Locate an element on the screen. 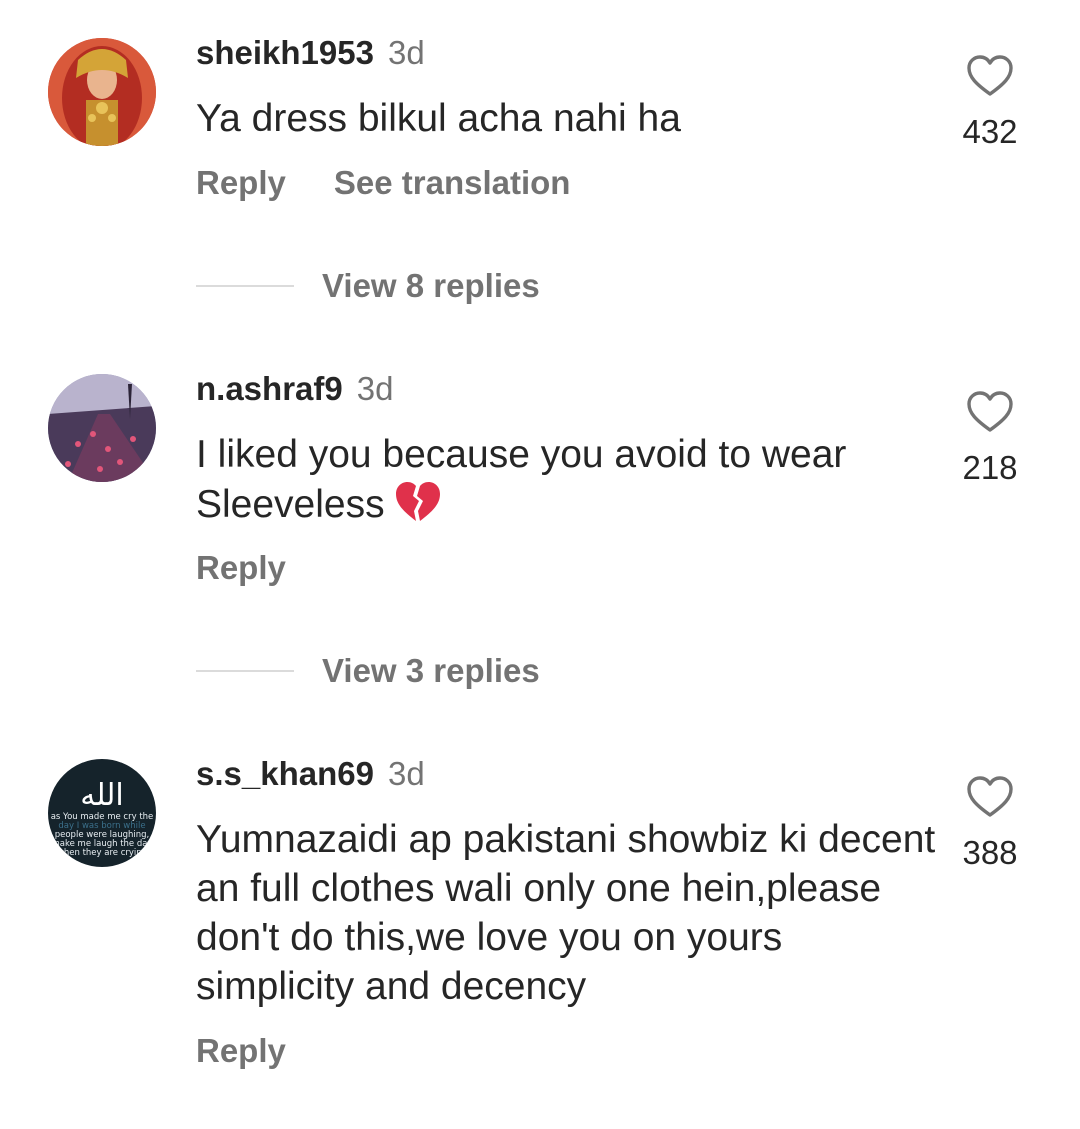 The width and height of the screenshot is (1080, 1129). username: n.ashraf9 is located at coordinates (269, 388).